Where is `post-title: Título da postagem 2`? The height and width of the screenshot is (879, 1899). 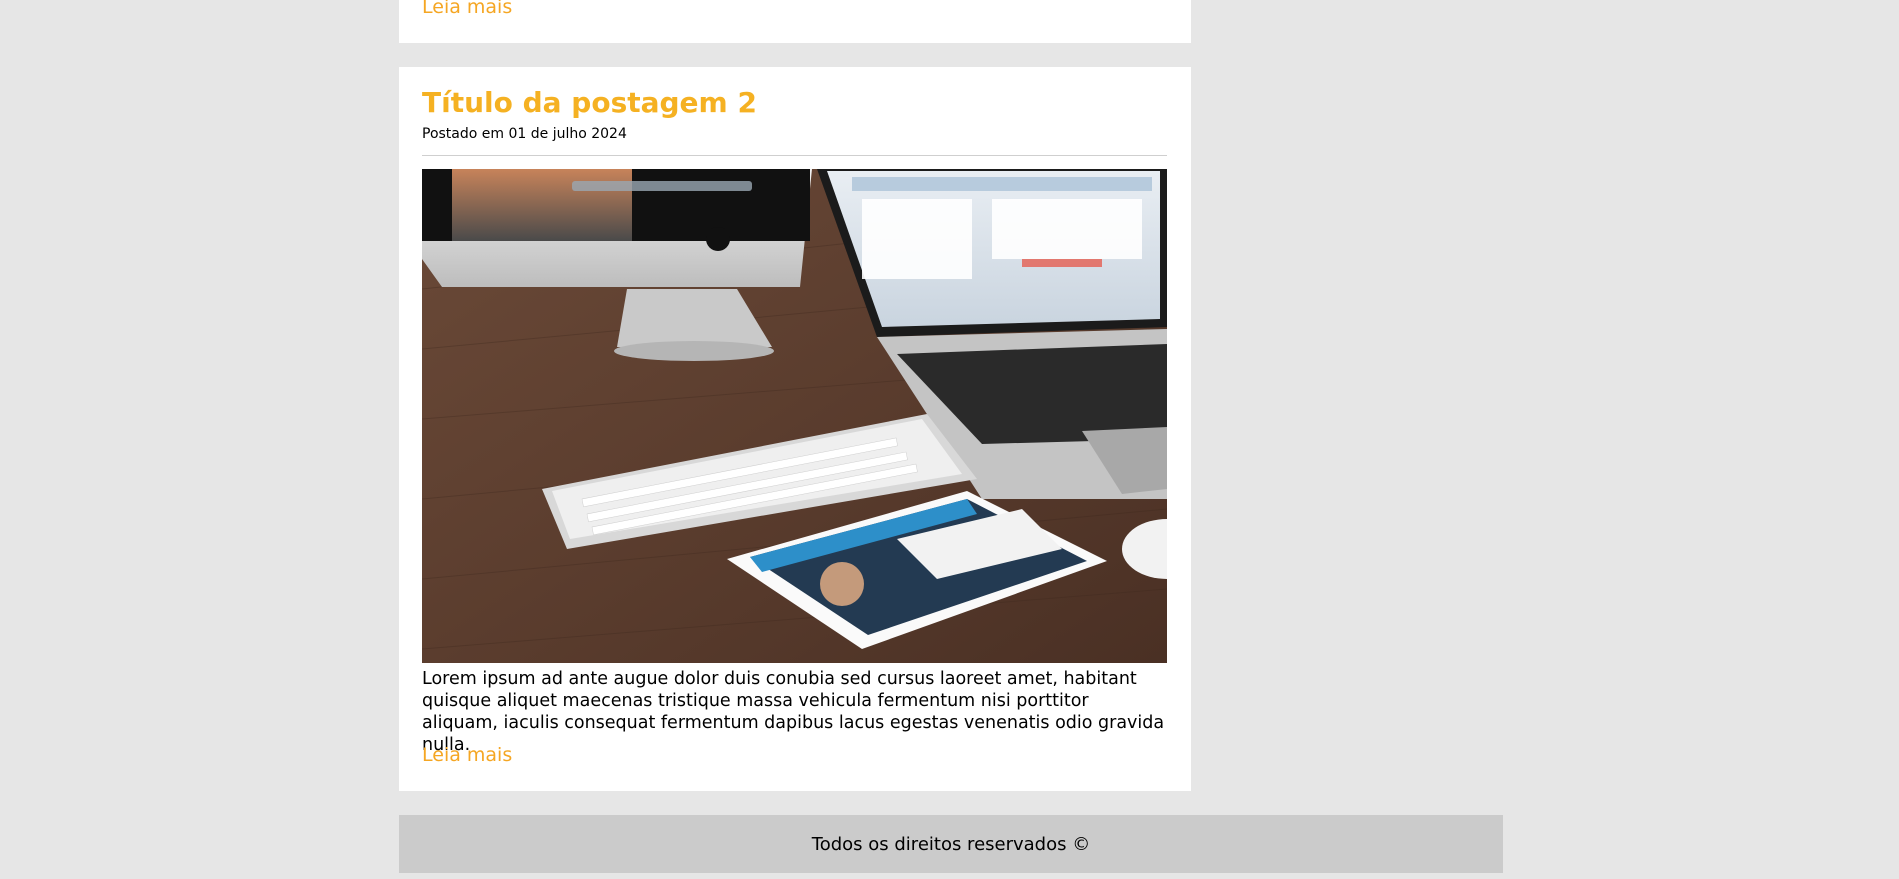 post-title: Título da postagem 2 is located at coordinates (589, 103).